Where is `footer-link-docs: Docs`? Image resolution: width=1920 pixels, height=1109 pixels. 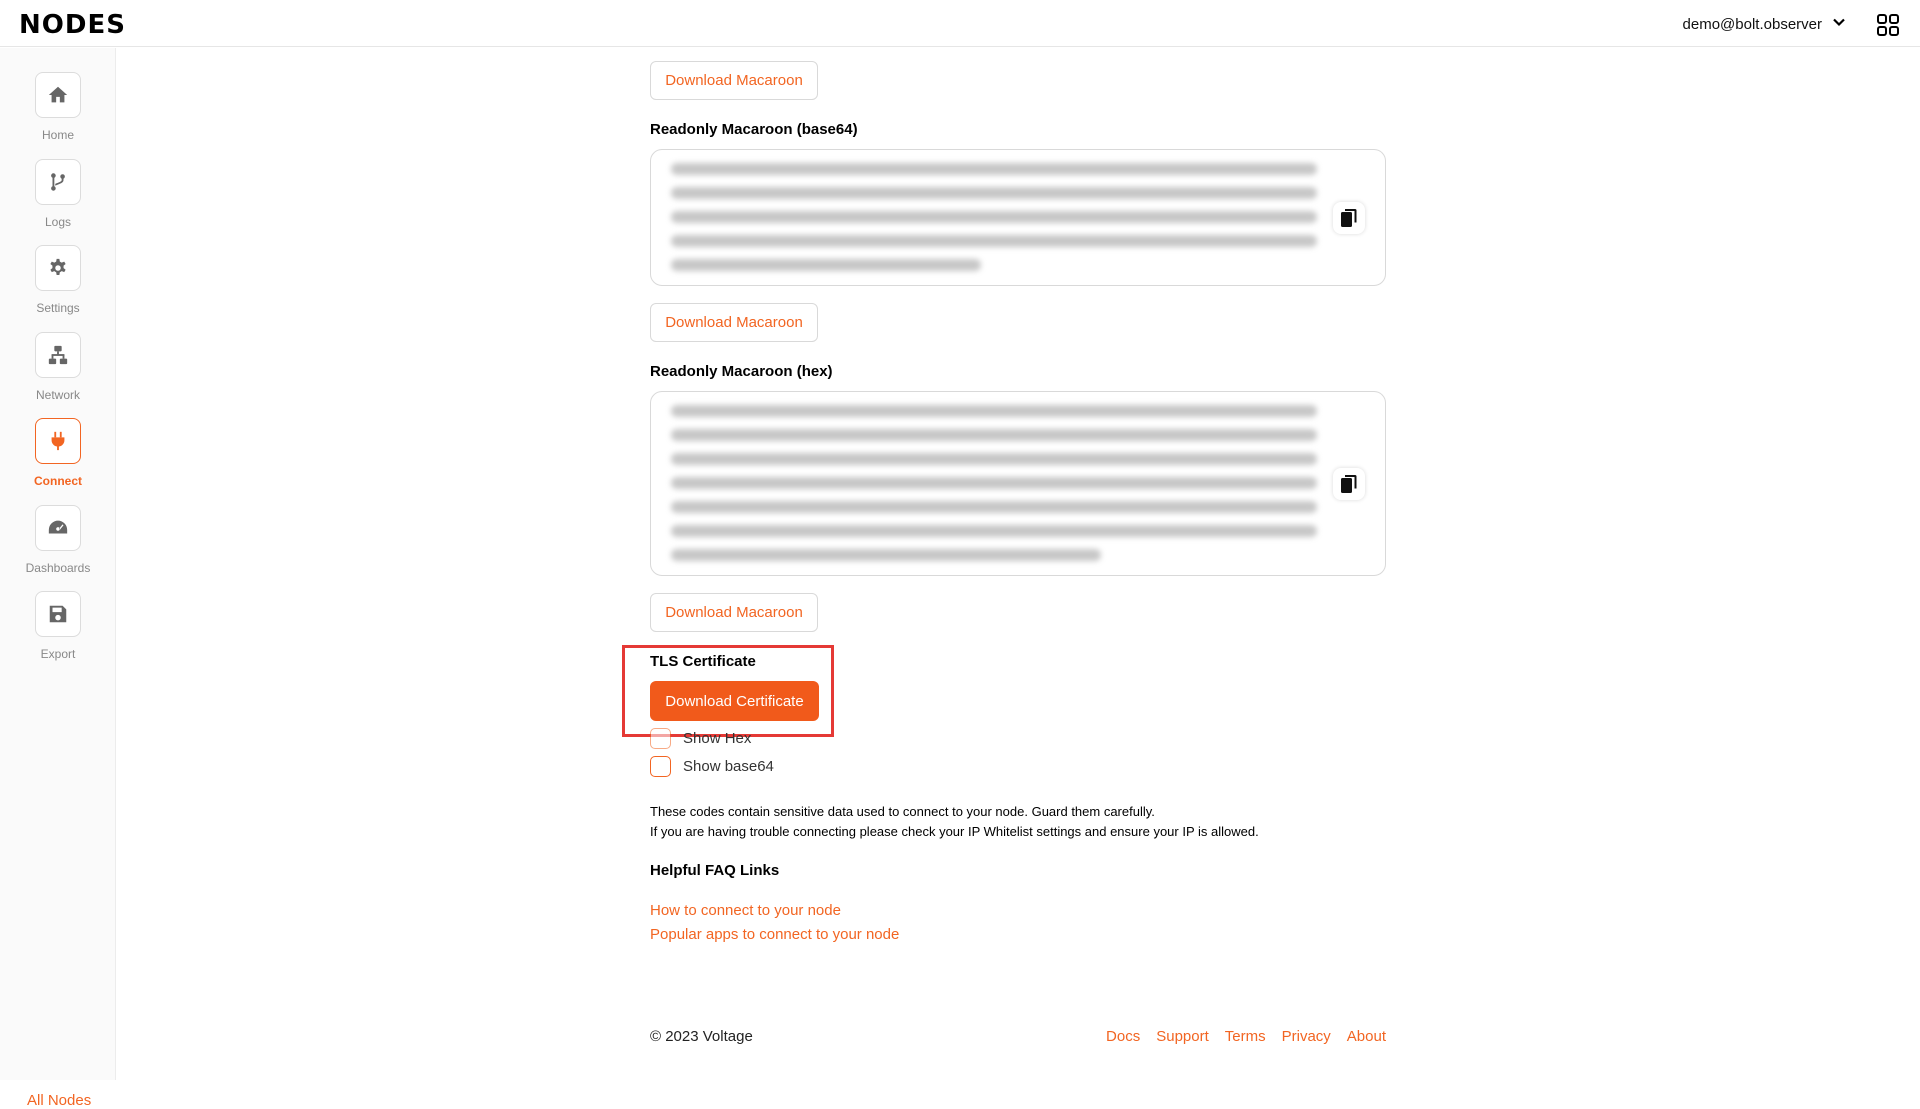 footer-link-docs: Docs is located at coordinates (1123, 1036).